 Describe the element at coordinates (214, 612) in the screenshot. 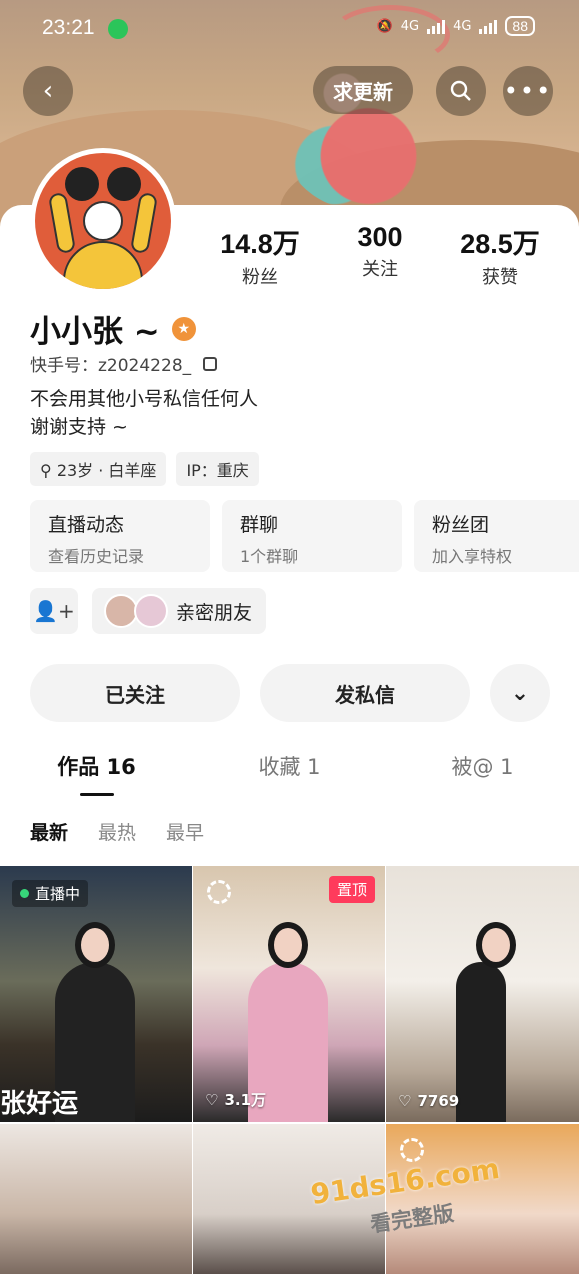

I see `close-friends-label: 亲密朋友` at that location.